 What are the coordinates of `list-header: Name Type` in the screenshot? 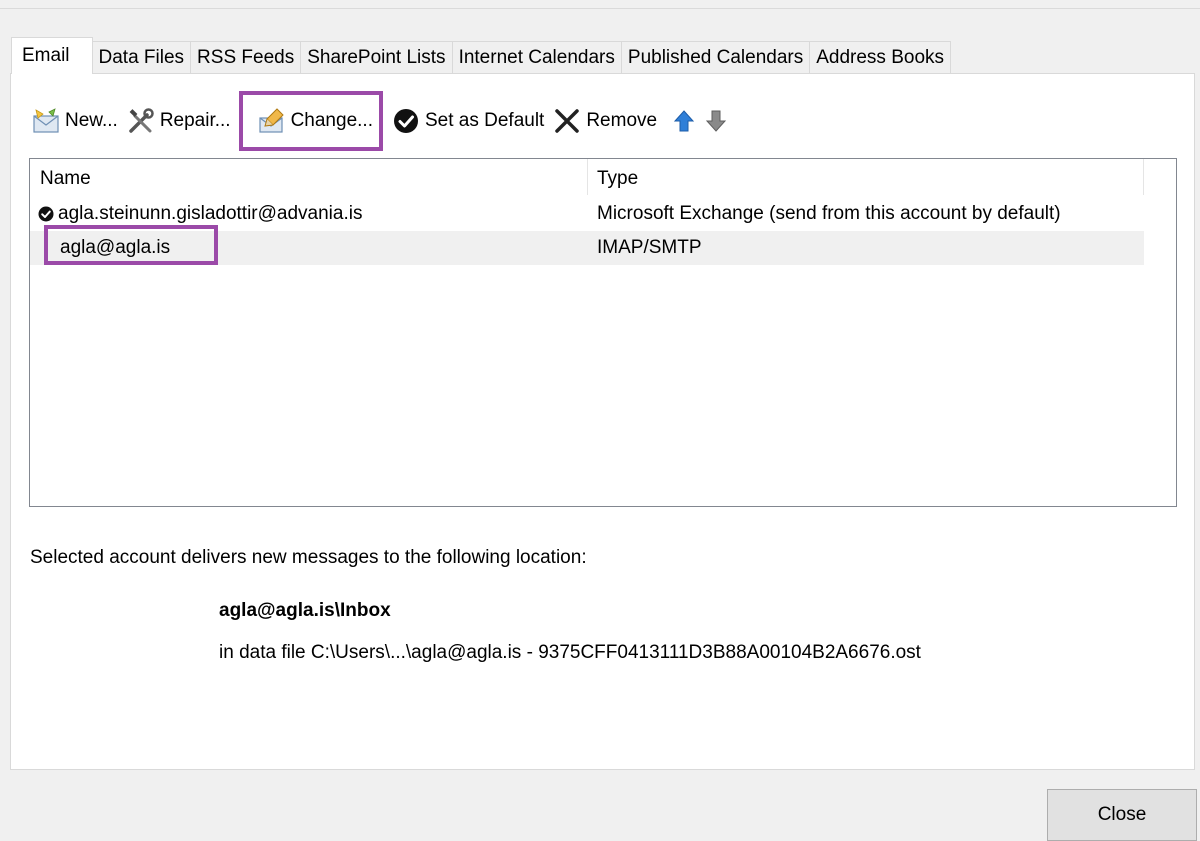 It's located at (587, 177).